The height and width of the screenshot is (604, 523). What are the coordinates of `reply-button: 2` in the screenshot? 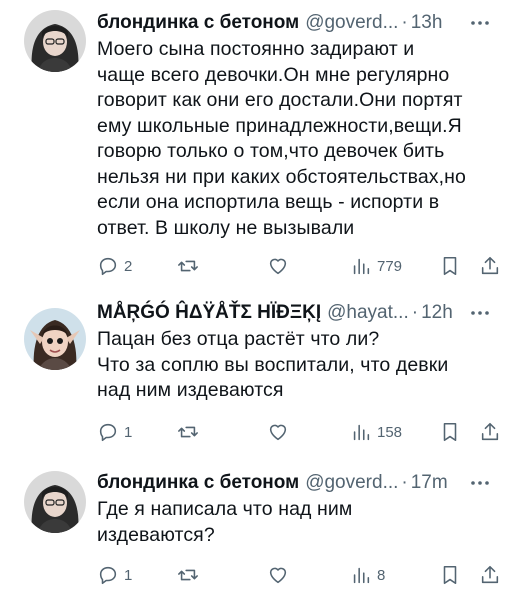 It's located at (114, 266).